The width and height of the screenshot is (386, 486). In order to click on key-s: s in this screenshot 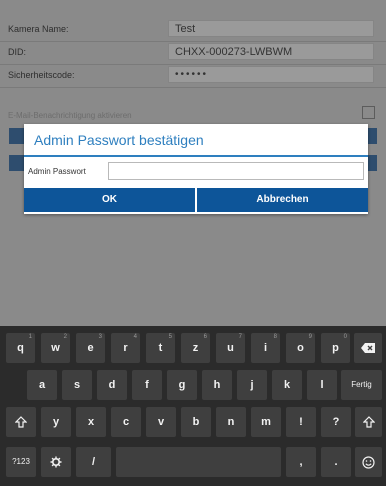, I will do `click(77, 385)`.